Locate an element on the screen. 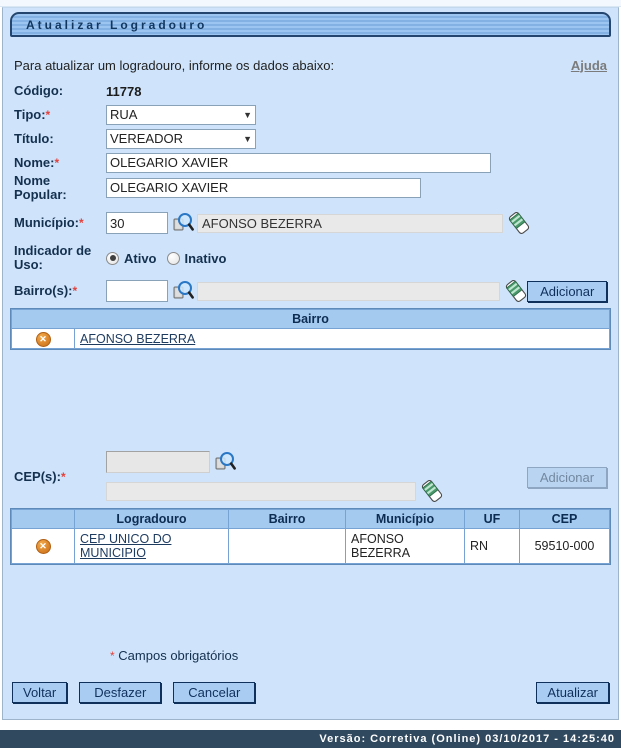 The width and height of the screenshot is (621, 749). cep-adicionar-button: Adicionar is located at coordinates (567, 477).